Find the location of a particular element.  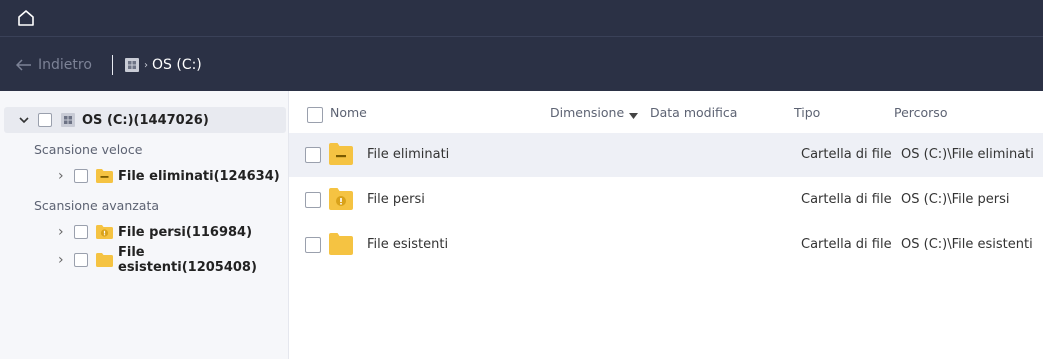

tree-item-label: File esistenti(1205408) is located at coordinates (187, 260).